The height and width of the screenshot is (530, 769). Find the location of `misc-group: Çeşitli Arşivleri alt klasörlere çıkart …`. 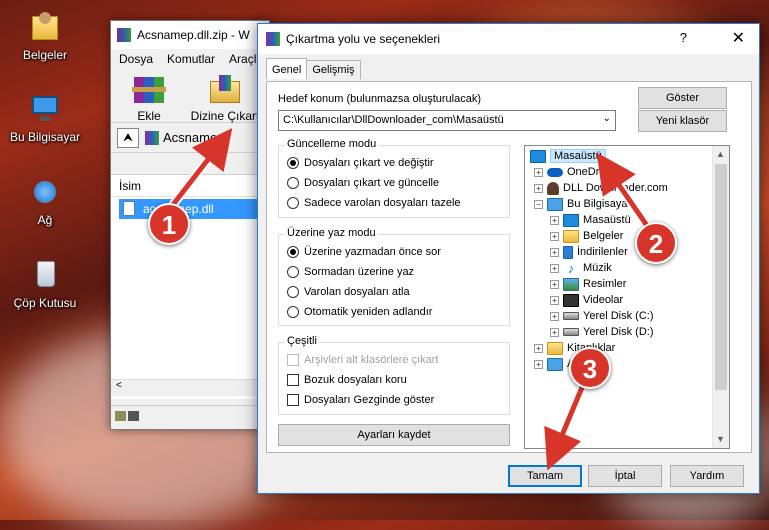

misc-group: Çeşitli Arşivleri alt klasörlere çıkart … is located at coordinates (394, 375).